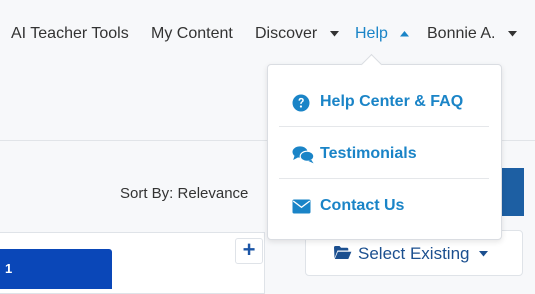 The image size is (535, 294). I want to click on select-existing-label: Select Existing, so click(414, 253).